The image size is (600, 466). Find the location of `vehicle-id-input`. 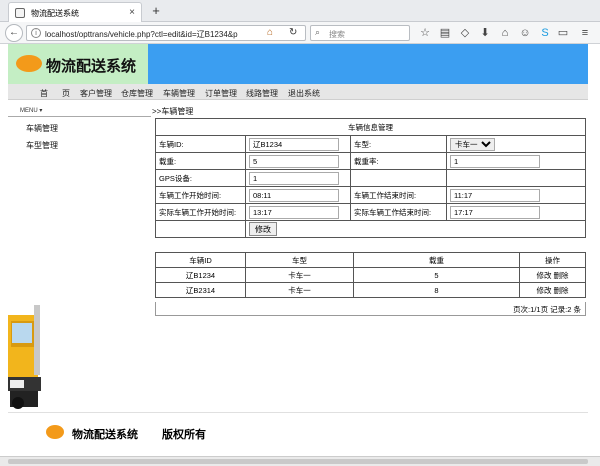

vehicle-id-input is located at coordinates (294, 144).